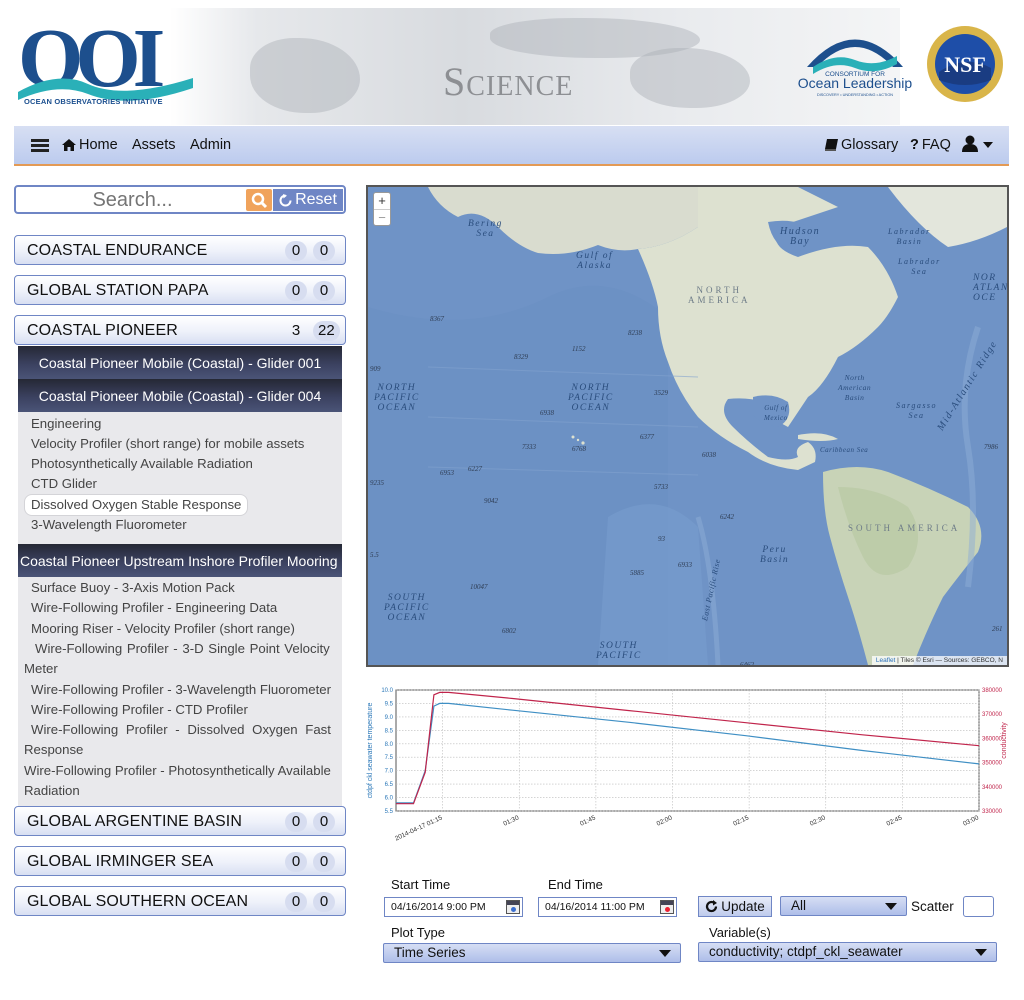 The width and height of the screenshot is (1024, 1000). What do you see at coordinates (661, 539) in the screenshot?
I see `depth-label: 93` at bounding box center [661, 539].